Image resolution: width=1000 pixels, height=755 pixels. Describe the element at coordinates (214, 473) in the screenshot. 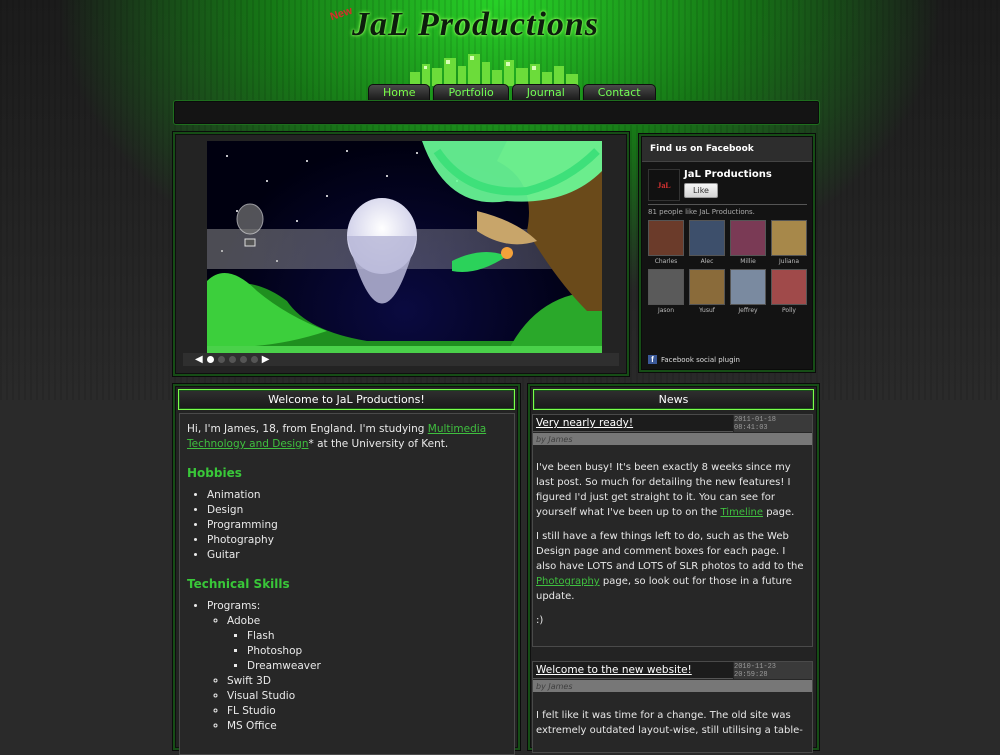

I see `hobbies-heading: Hobbies` at that location.